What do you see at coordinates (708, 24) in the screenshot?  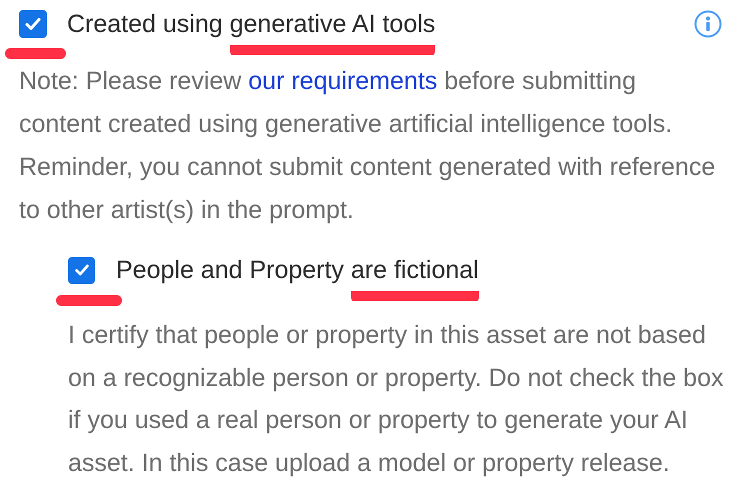 I see `info-icon` at bounding box center [708, 24].